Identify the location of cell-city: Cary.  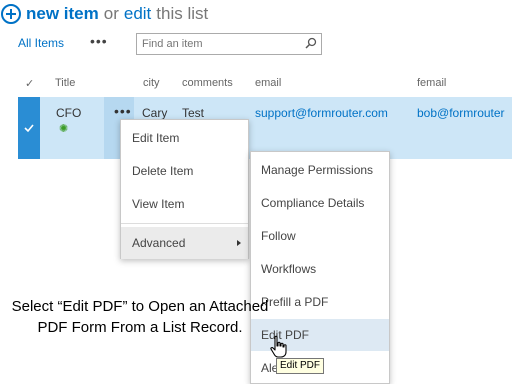
(155, 113).